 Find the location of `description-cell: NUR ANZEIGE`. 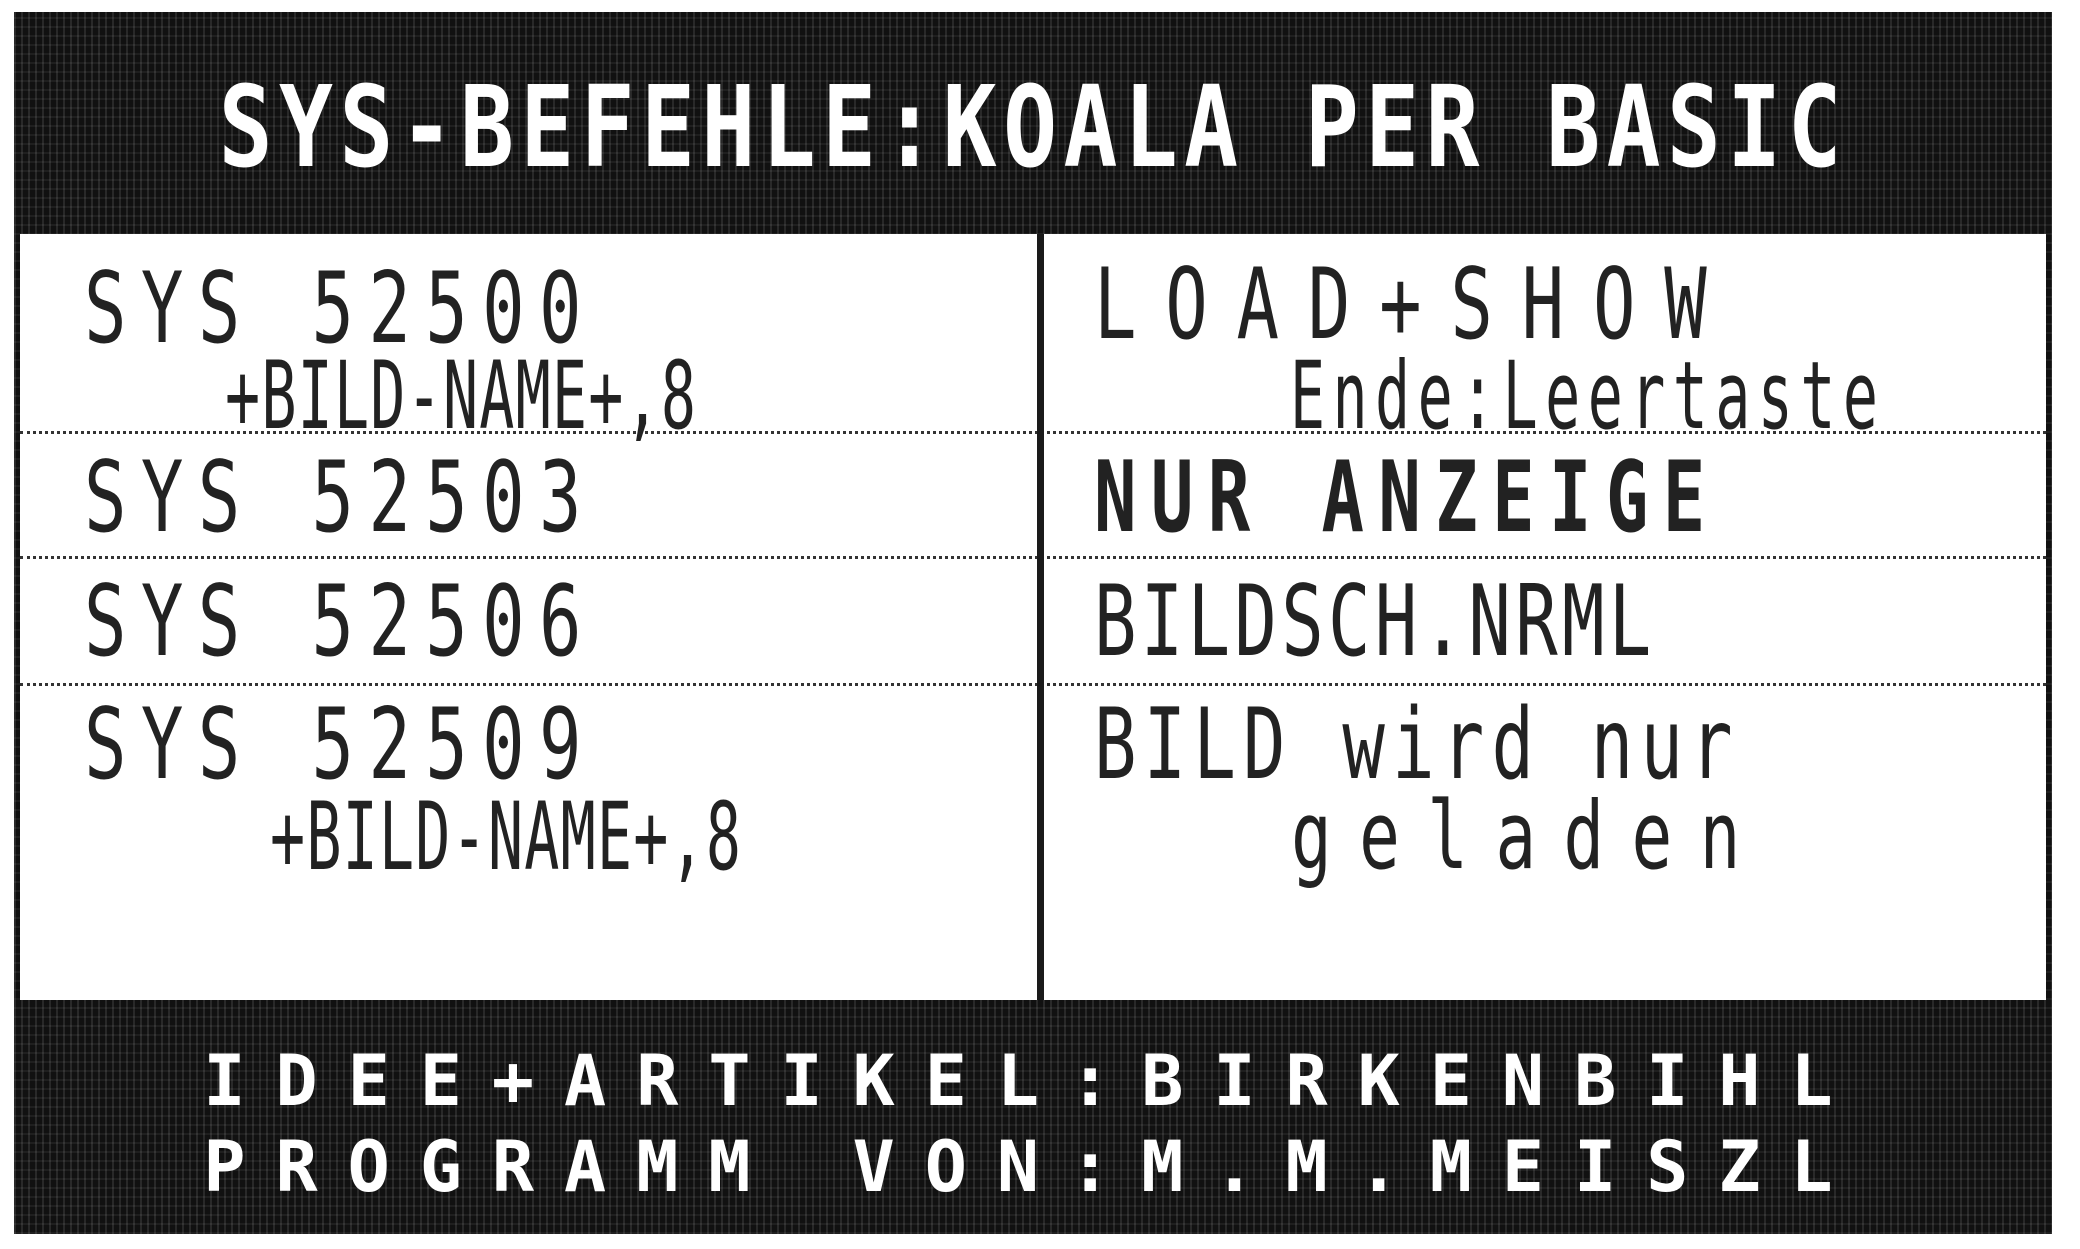

description-cell: NUR ANZEIGE is located at coordinates (1545, 495).